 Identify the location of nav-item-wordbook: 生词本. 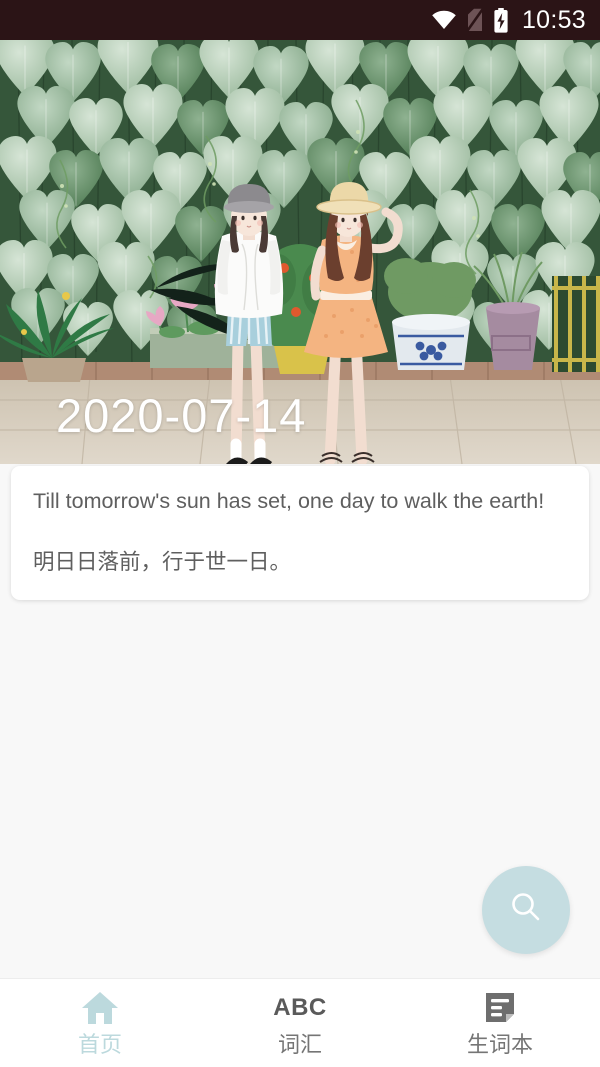
(500, 1023).